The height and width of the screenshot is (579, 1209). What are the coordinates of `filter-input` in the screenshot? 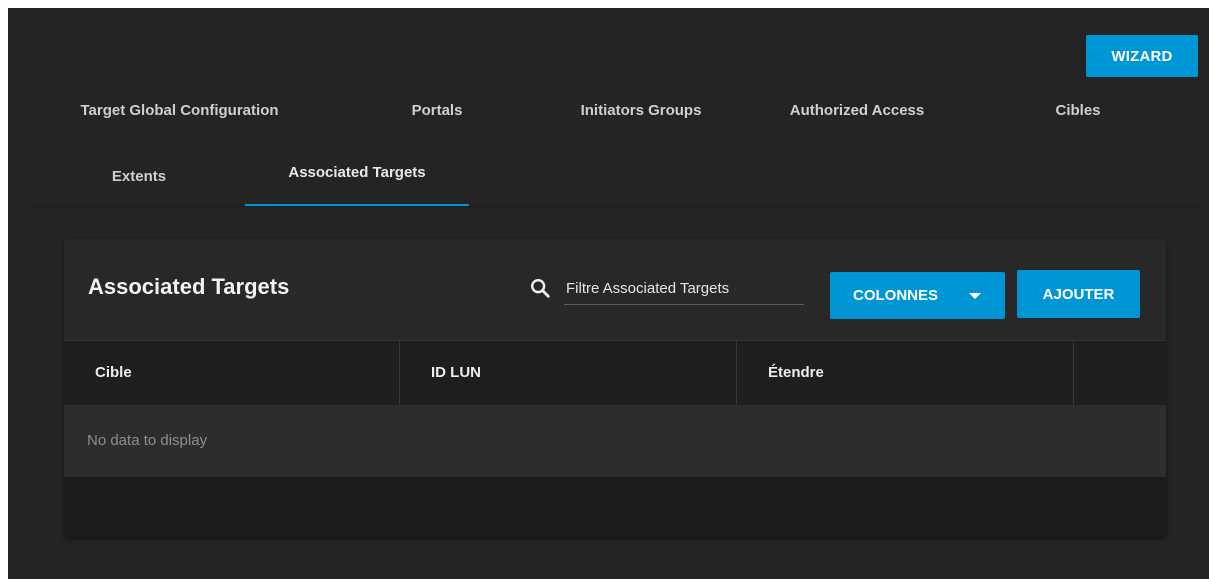 It's located at (684, 289).